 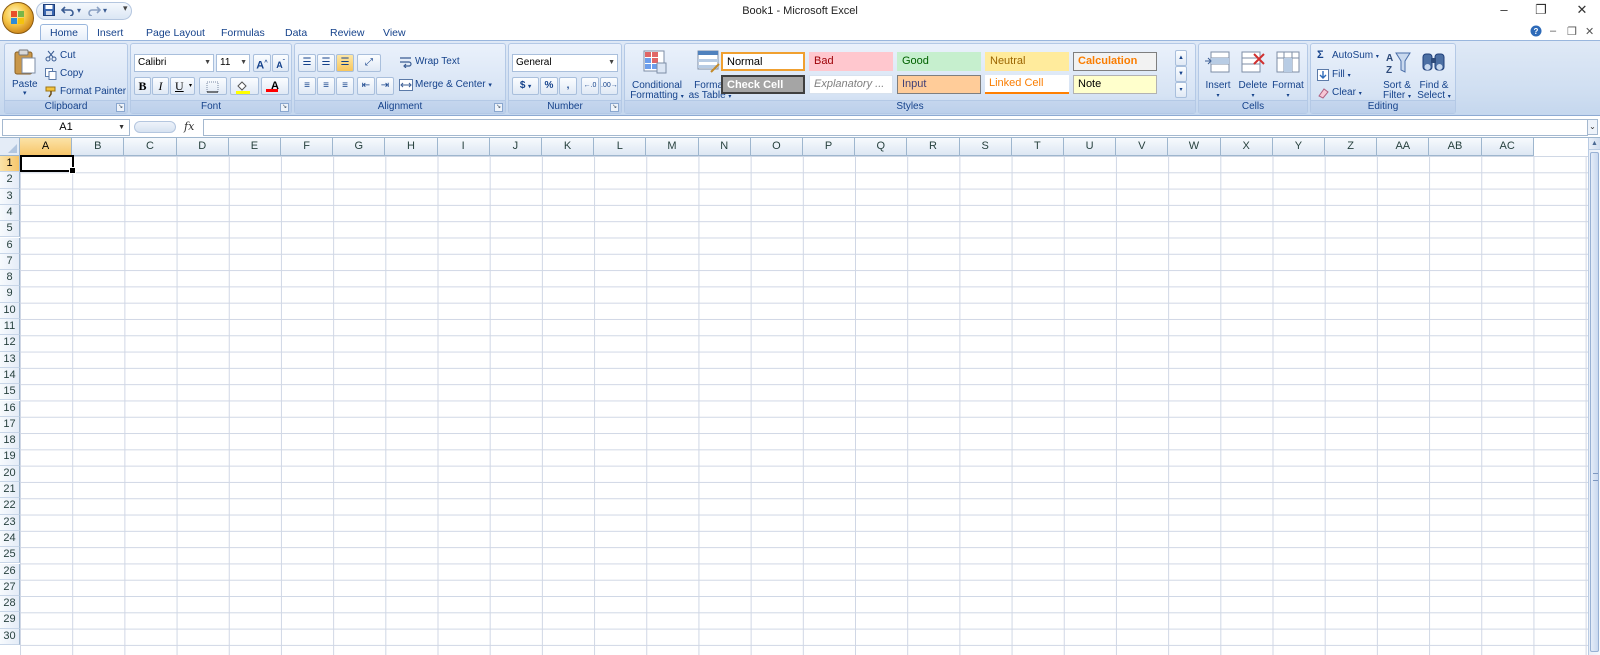 What do you see at coordinates (1507, 147) in the screenshot?
I see `column-header-ac: AC` at bounding box center [1507, 147].